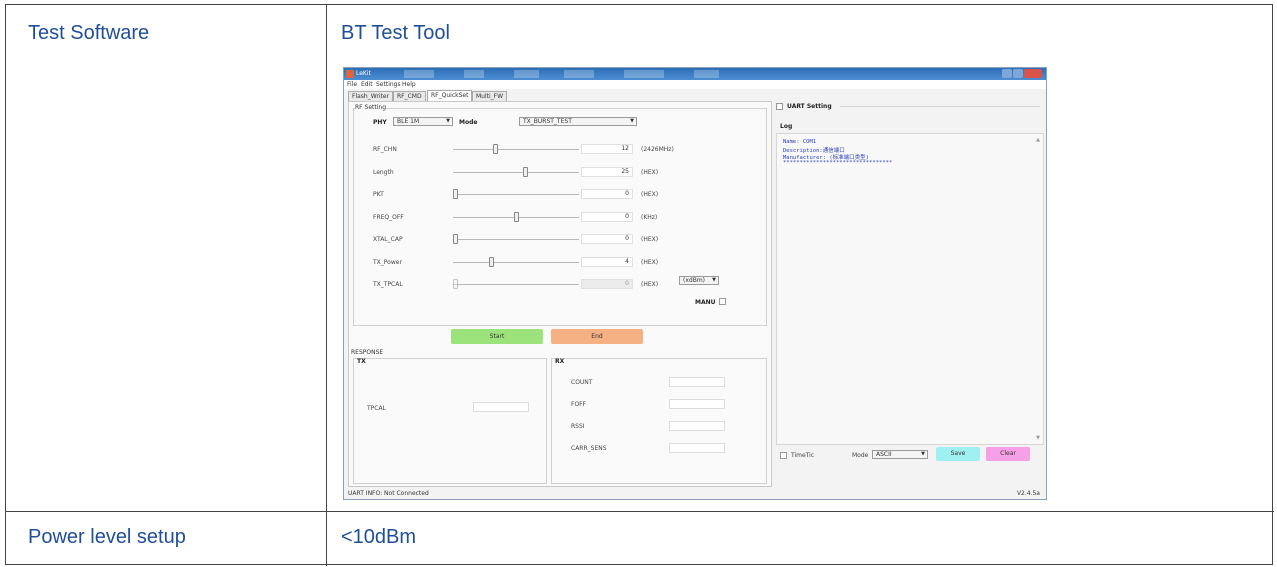 The height and width of the screenshot is (567, 1277). I want to click on uart-setting-checkbox, so click(779, 106).